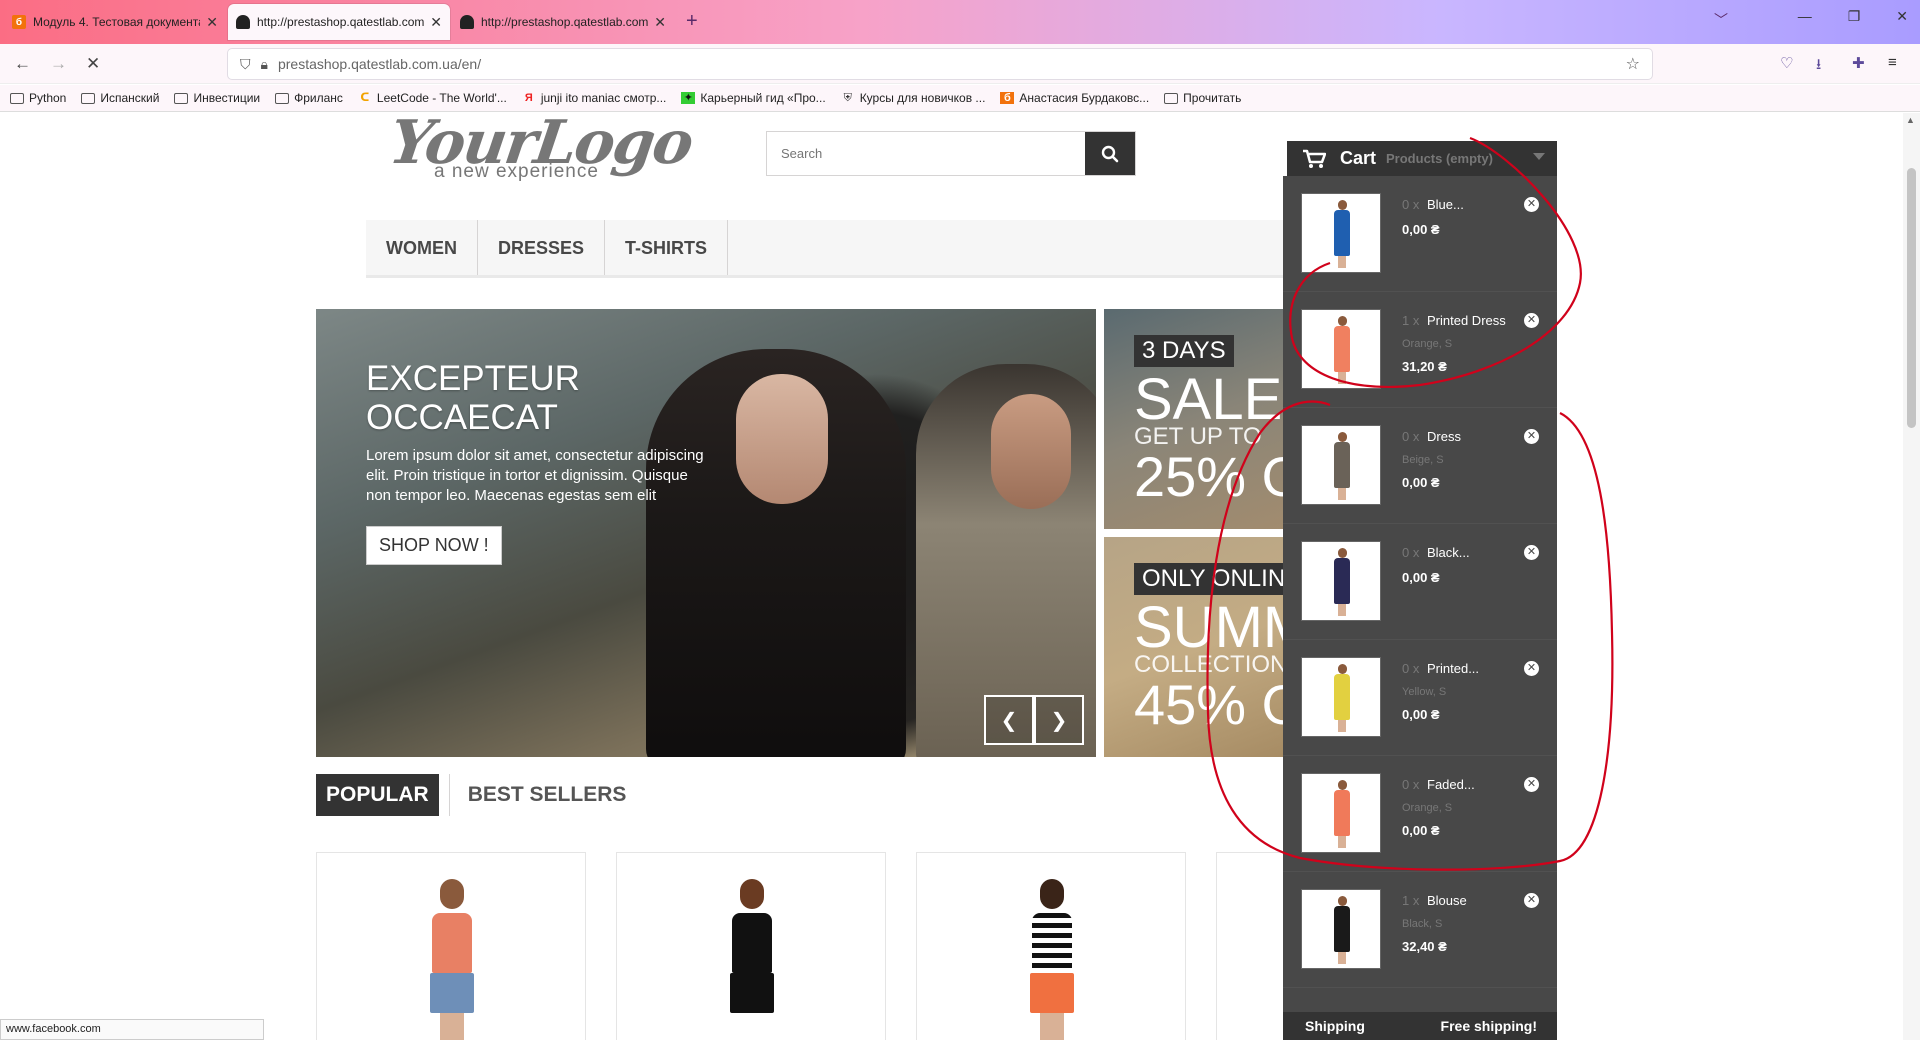 The image size is (1920, 1040). Describe the element at coordinates (1910, 120) in the screenshot. I see `scroll-up-icon: ▲` at that location.